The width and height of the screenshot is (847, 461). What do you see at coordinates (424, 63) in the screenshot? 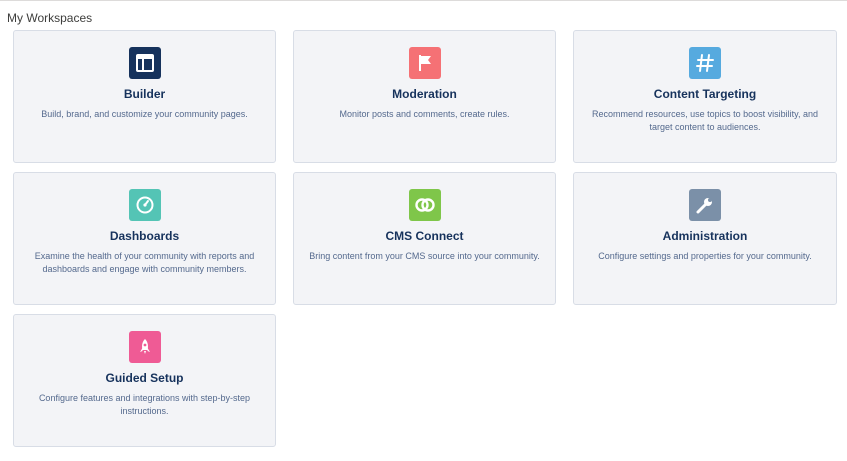
I see `flag-icon` at bounding box center [424, 63].